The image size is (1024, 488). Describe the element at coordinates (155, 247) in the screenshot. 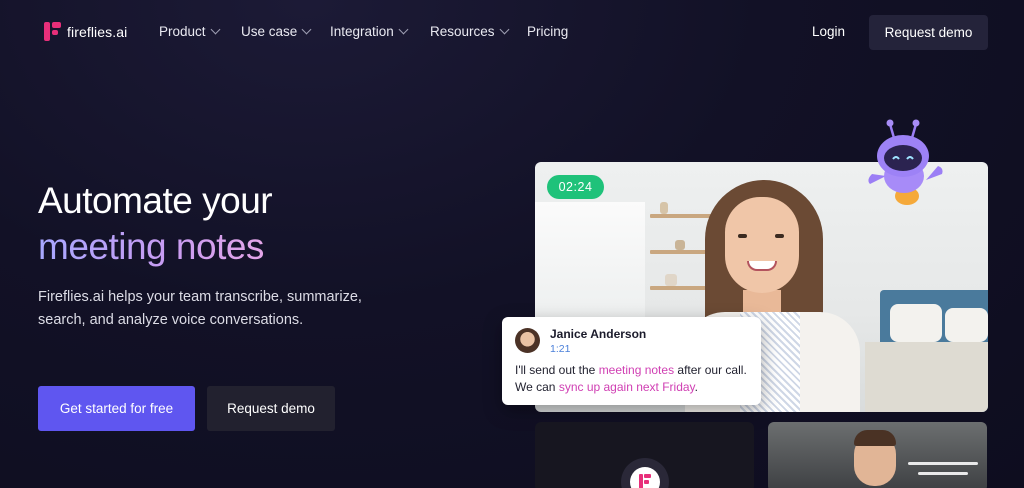

I see `hero-title-line2: meeting notes` at that location.